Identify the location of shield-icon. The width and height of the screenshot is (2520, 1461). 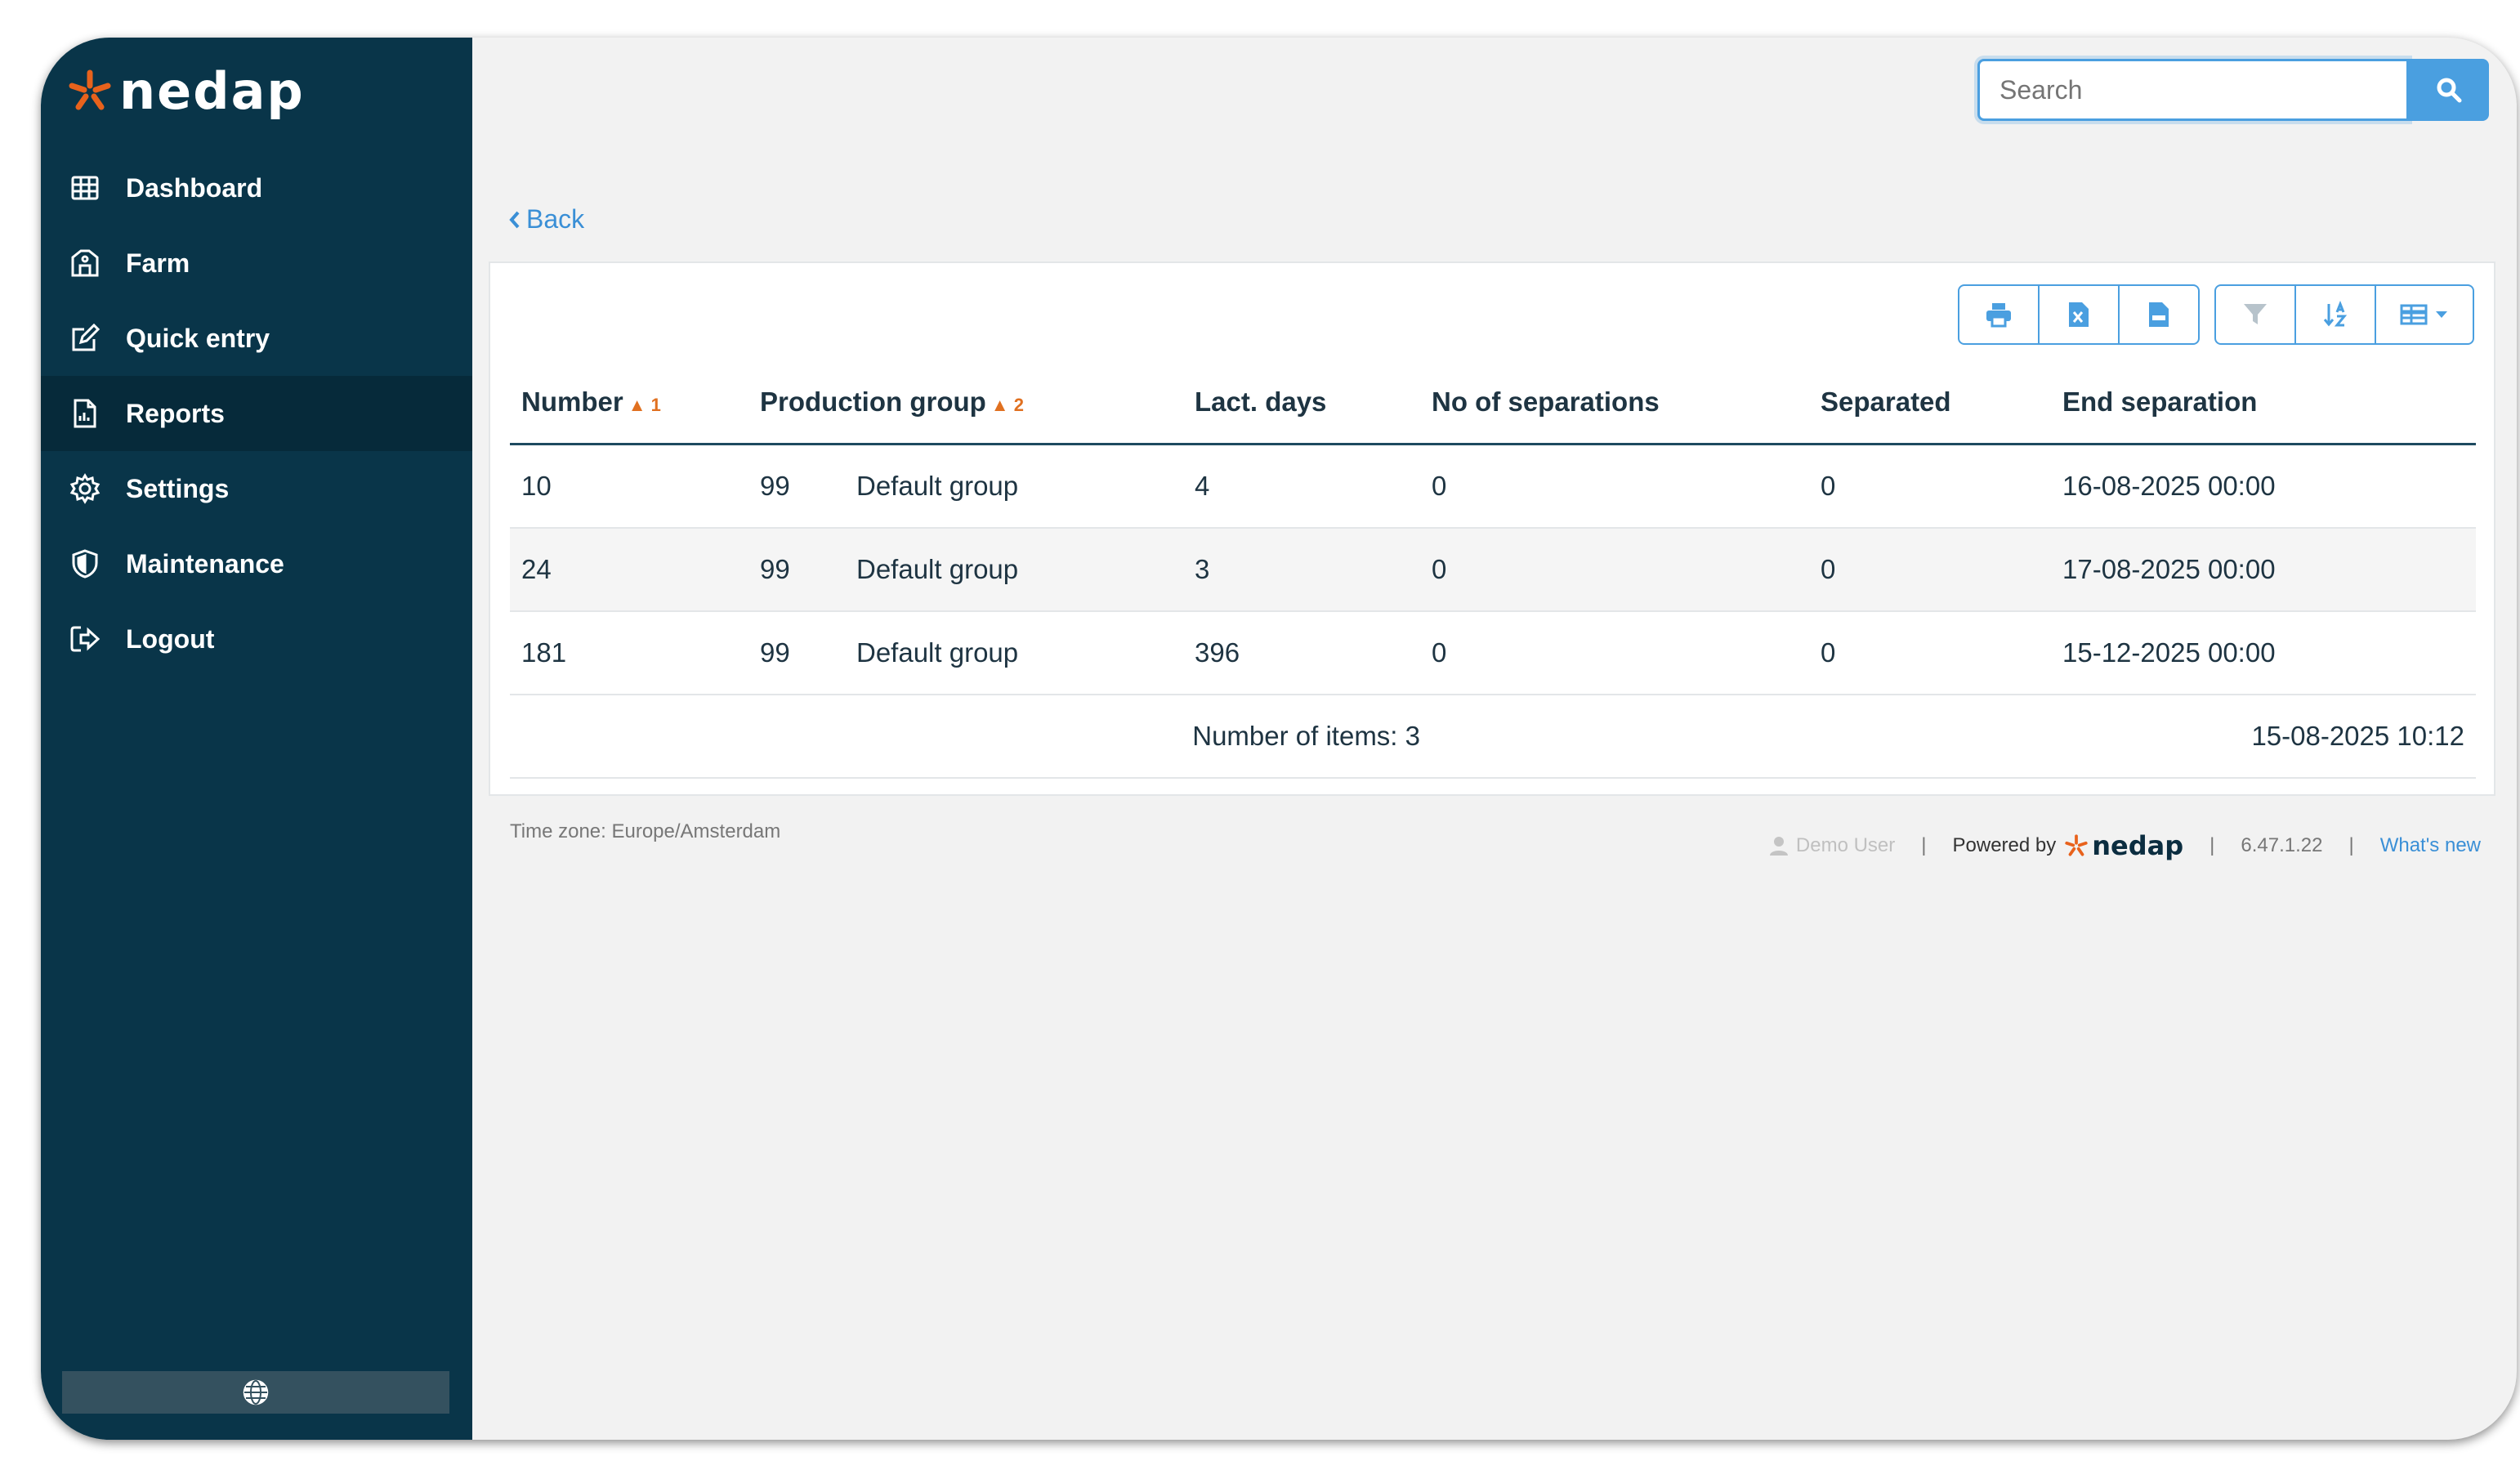
(85, 563).